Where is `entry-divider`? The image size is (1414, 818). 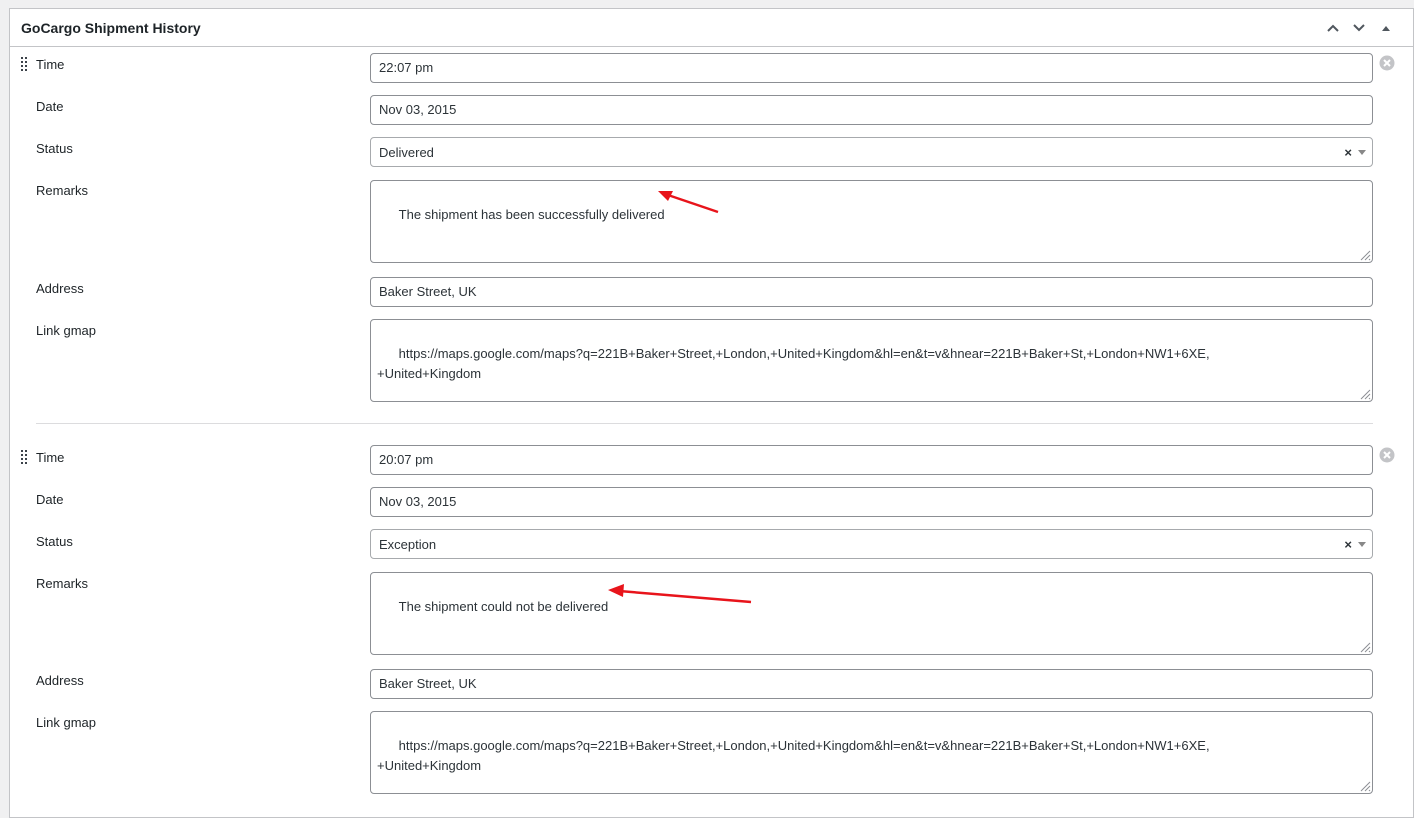 entry-divider is located at coordinates (704, 423).